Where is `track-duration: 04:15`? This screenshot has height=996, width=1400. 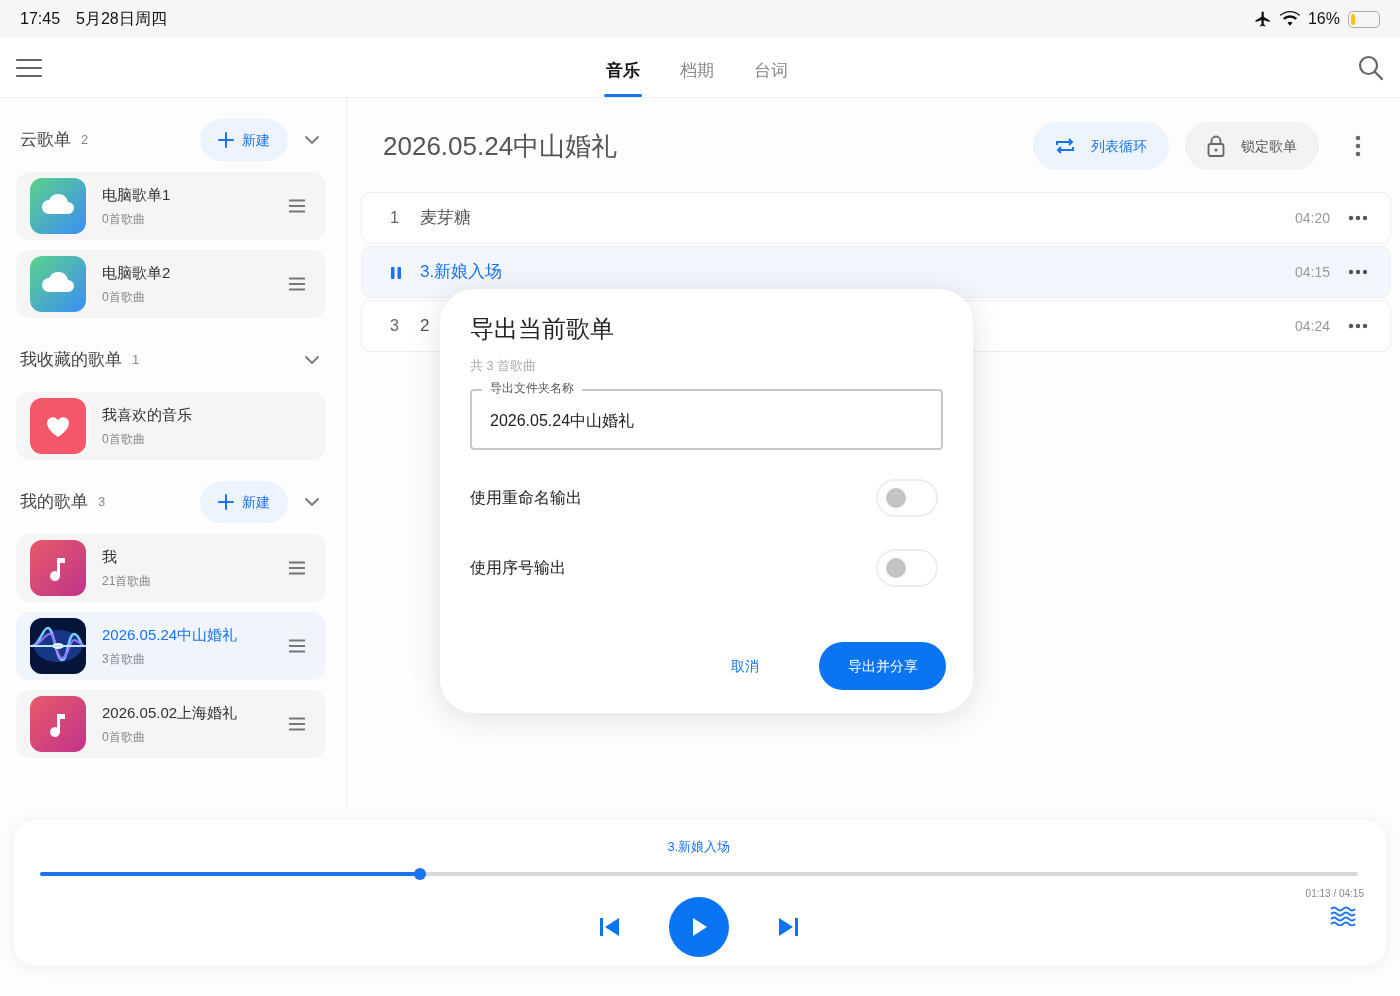 track-duration: 04:15 is located at coordinates (1312, 272).